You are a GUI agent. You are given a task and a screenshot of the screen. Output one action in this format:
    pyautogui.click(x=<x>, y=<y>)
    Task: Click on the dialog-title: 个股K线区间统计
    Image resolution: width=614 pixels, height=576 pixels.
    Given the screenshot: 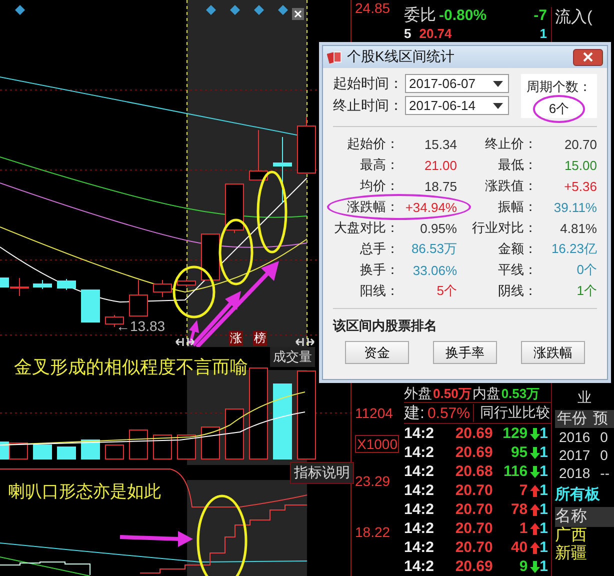 What is the action you would take?
    pyautogui.click(x=400, y=57)
    